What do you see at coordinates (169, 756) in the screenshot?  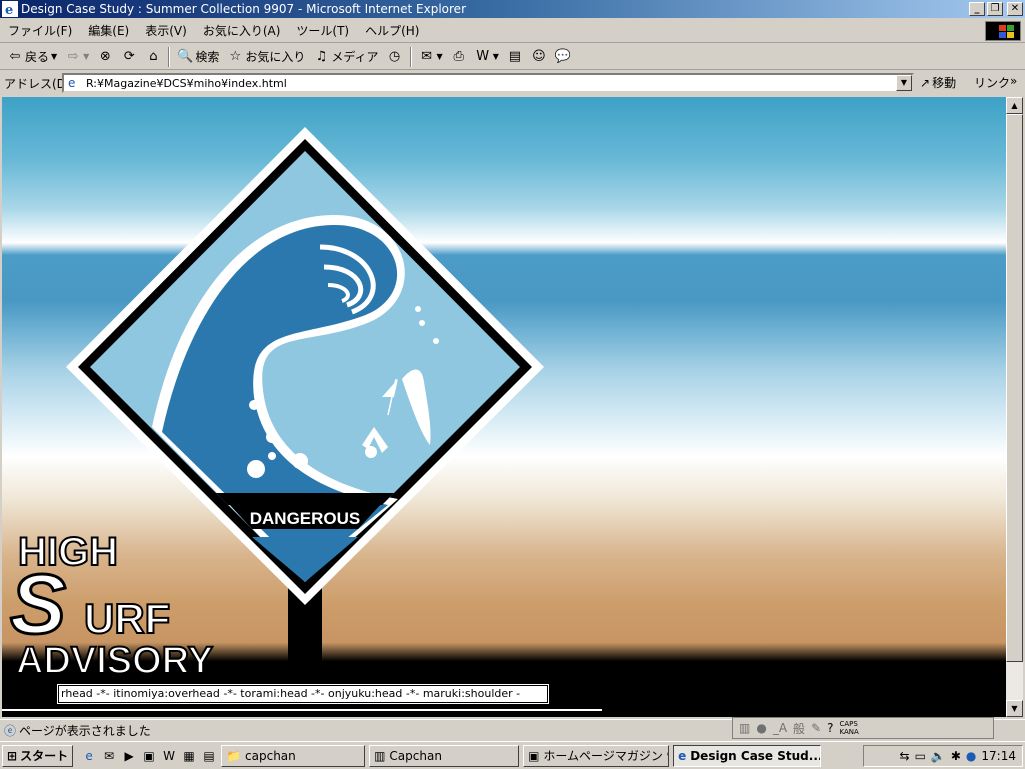 I see `word-quicklaunch-icon: W` at bounding box center [169, 756].